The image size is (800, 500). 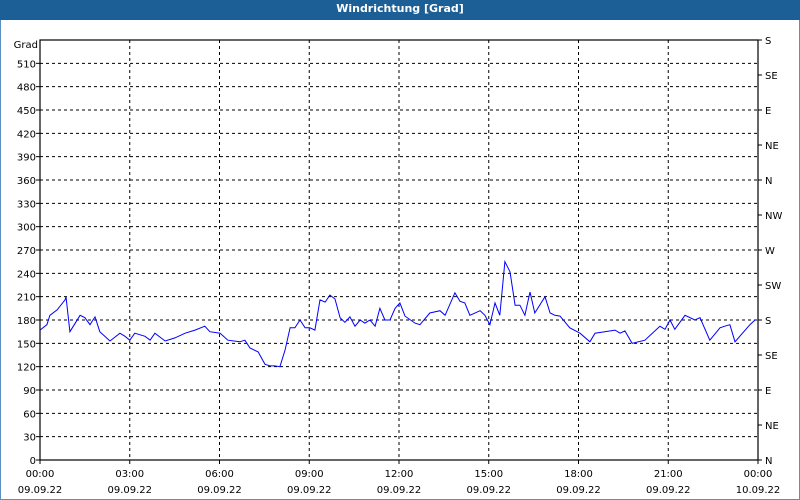 I want to click on y-tick-label: 60, so click(x=29, y=414).